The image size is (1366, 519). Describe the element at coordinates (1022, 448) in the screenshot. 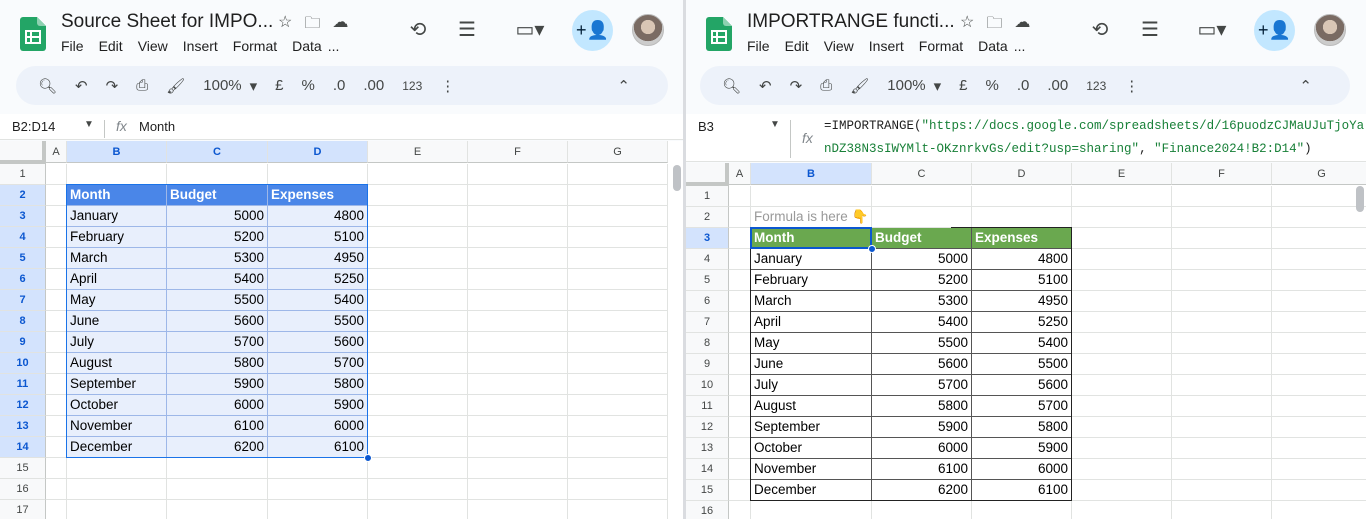

I see `cell-expenses: 5900` at that location.